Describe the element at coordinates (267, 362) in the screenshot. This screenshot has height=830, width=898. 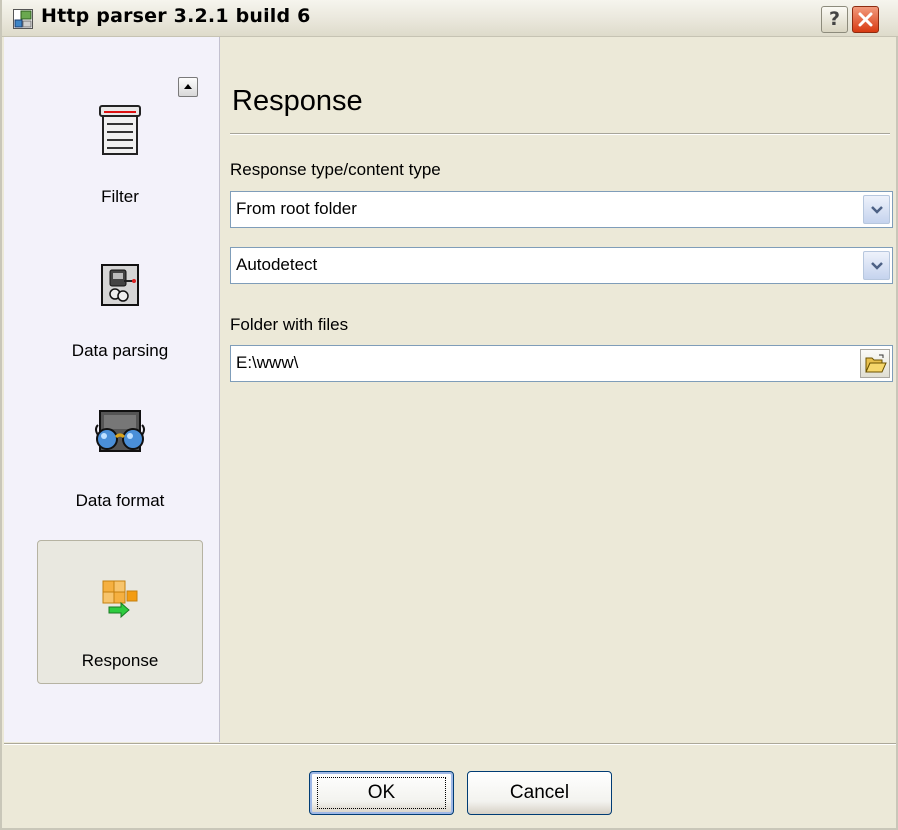
I see `folder-path-value: E:\www\` at that location.